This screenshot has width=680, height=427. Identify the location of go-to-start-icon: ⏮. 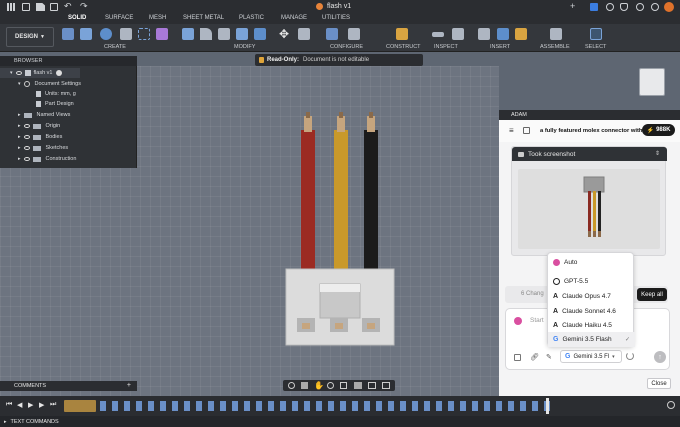
(9, 405).